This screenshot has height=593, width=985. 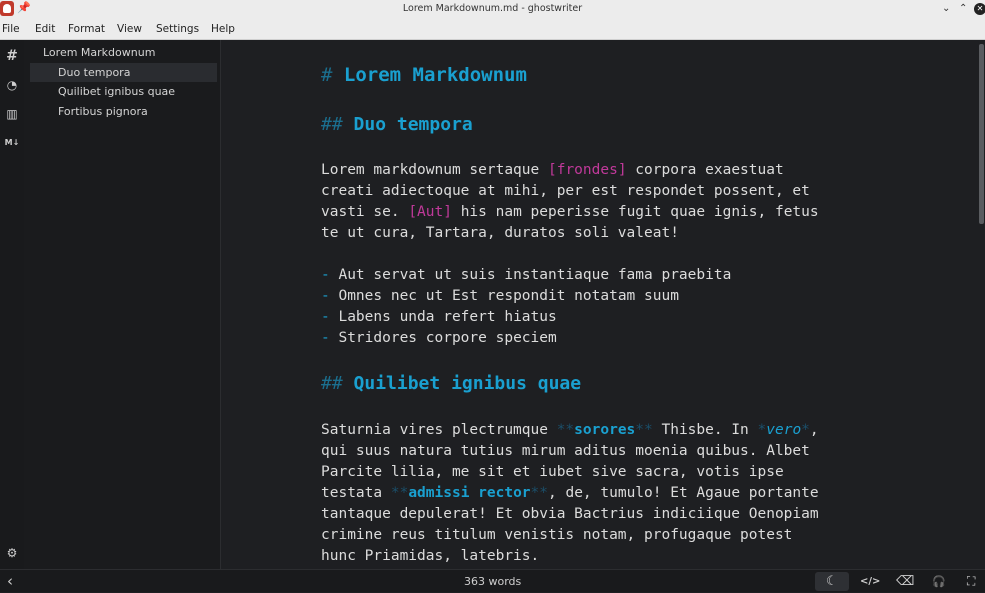 I want to click on html-preview-icon: </>, so click(x=870, y=581).